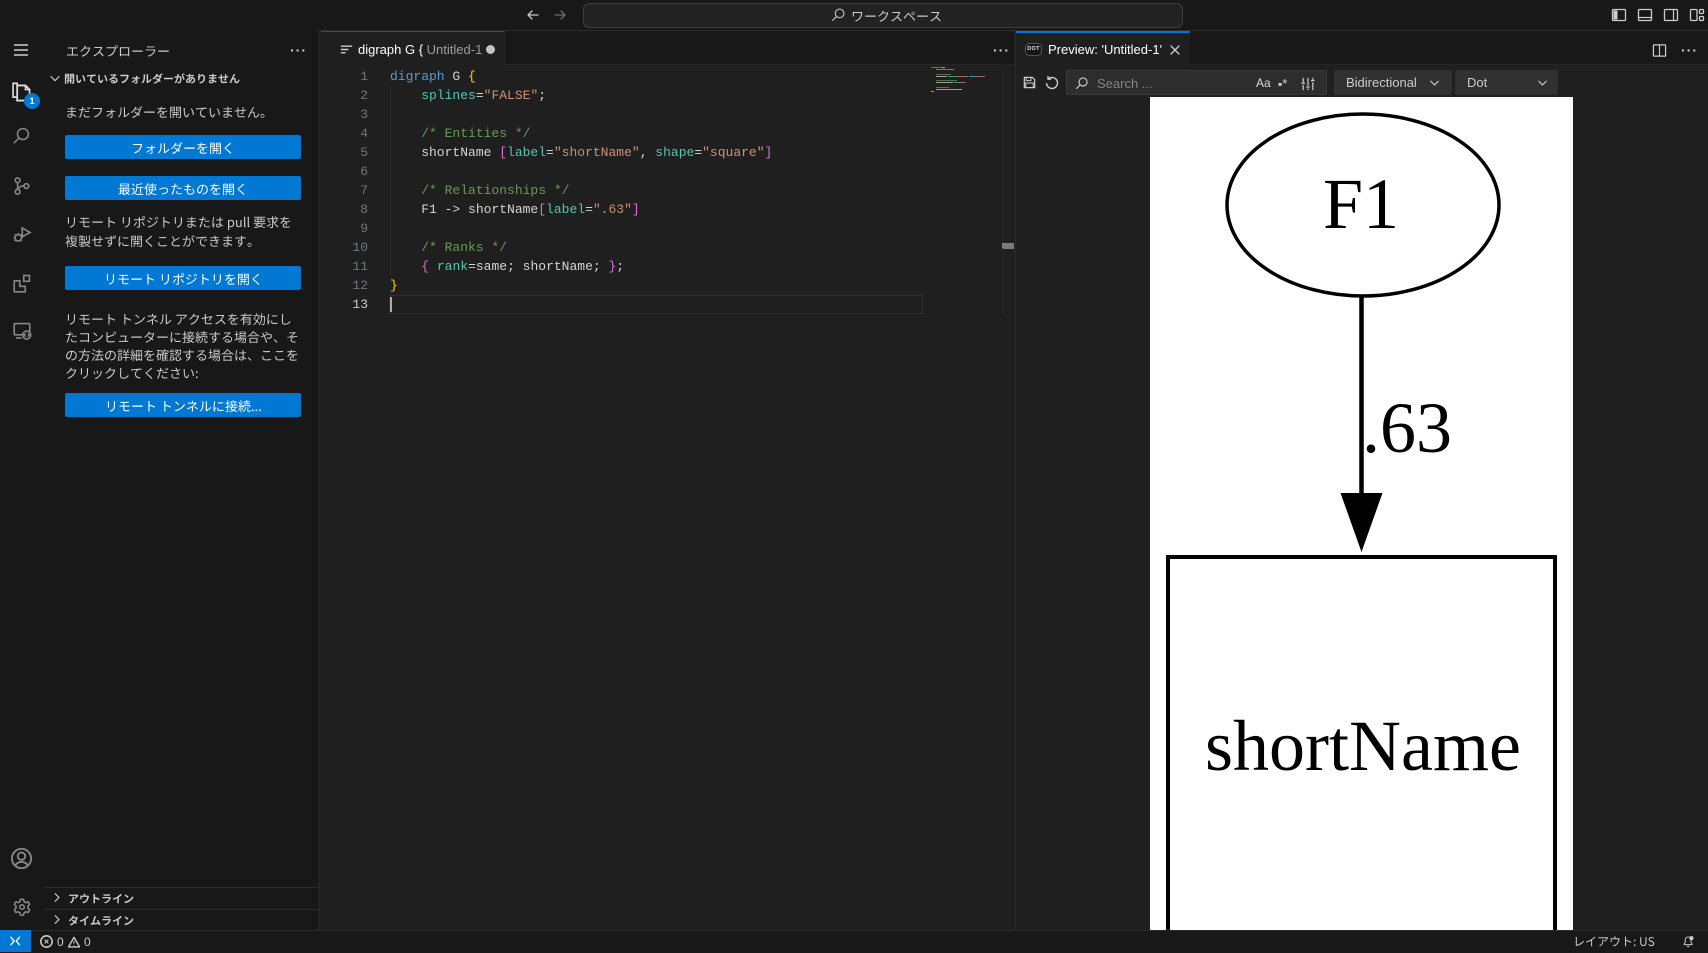 The height and width of the screenshot is (953, 1708). Describe the element at coordinates (1363, 746) in the screenshot. I see `svg-text: shortName` at that location.